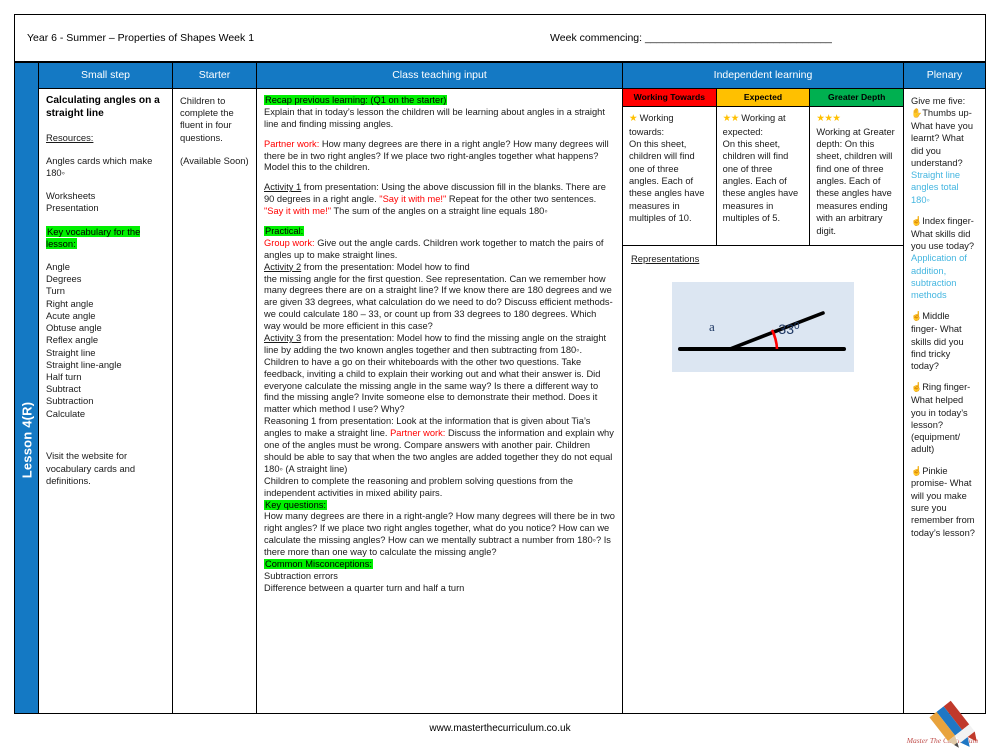 Image resolution: width=1000 pixels, height=750 pixels. Describe the element at coordinates (72, 340) in the screenshot. I see `vocabulary-item: Reflex angle` at that location.